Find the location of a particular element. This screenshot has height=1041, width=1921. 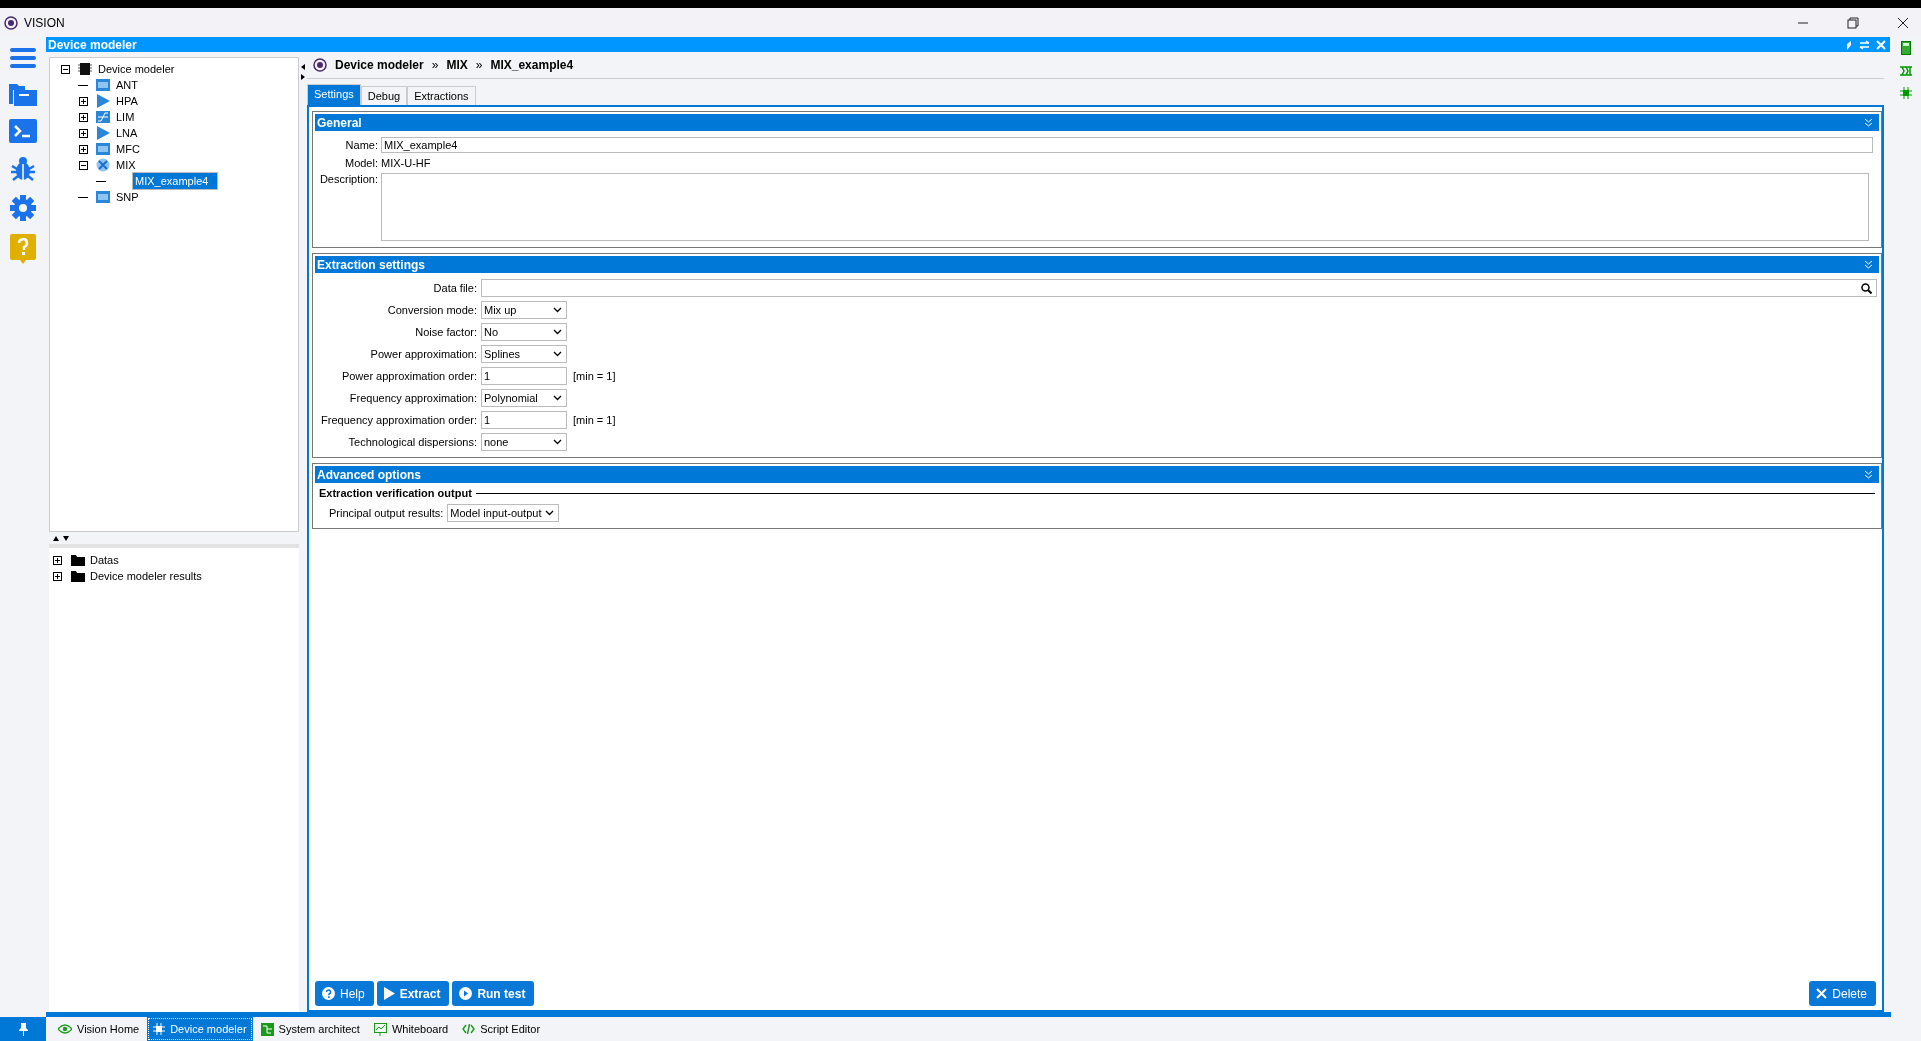

pin-button is located at coordinates (23, 1029).